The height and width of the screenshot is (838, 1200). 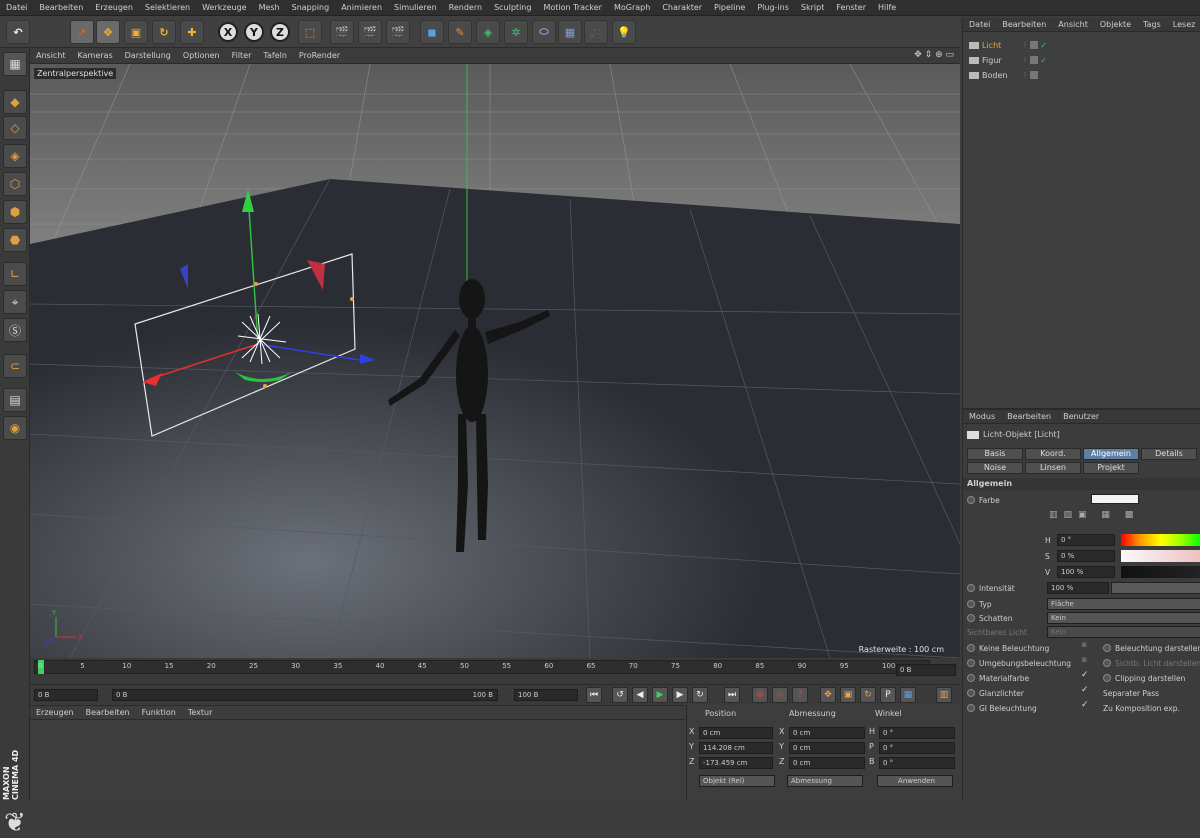 What do you see at coordinates (1160, 556) in the screenshot?
I see `saturation-slider` at bounding box center [1160, 556].